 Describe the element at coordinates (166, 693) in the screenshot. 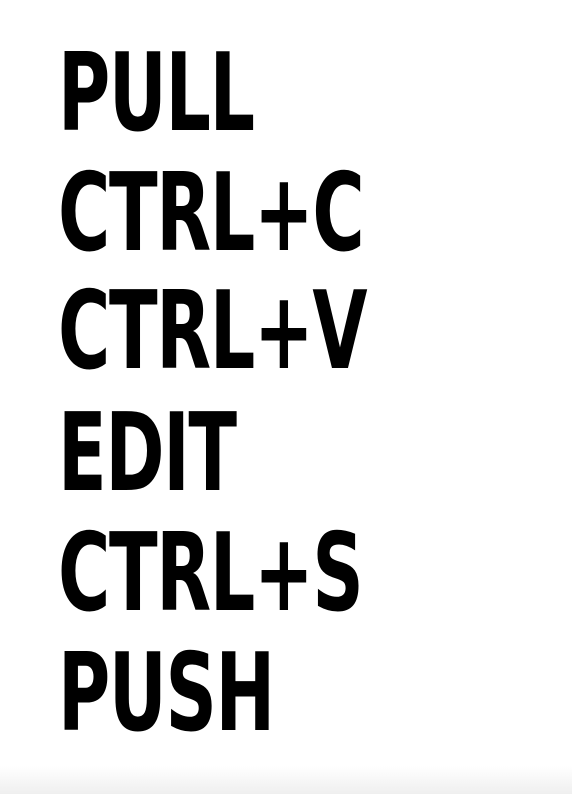

I see `poster-line-push: PUSH` at that location.